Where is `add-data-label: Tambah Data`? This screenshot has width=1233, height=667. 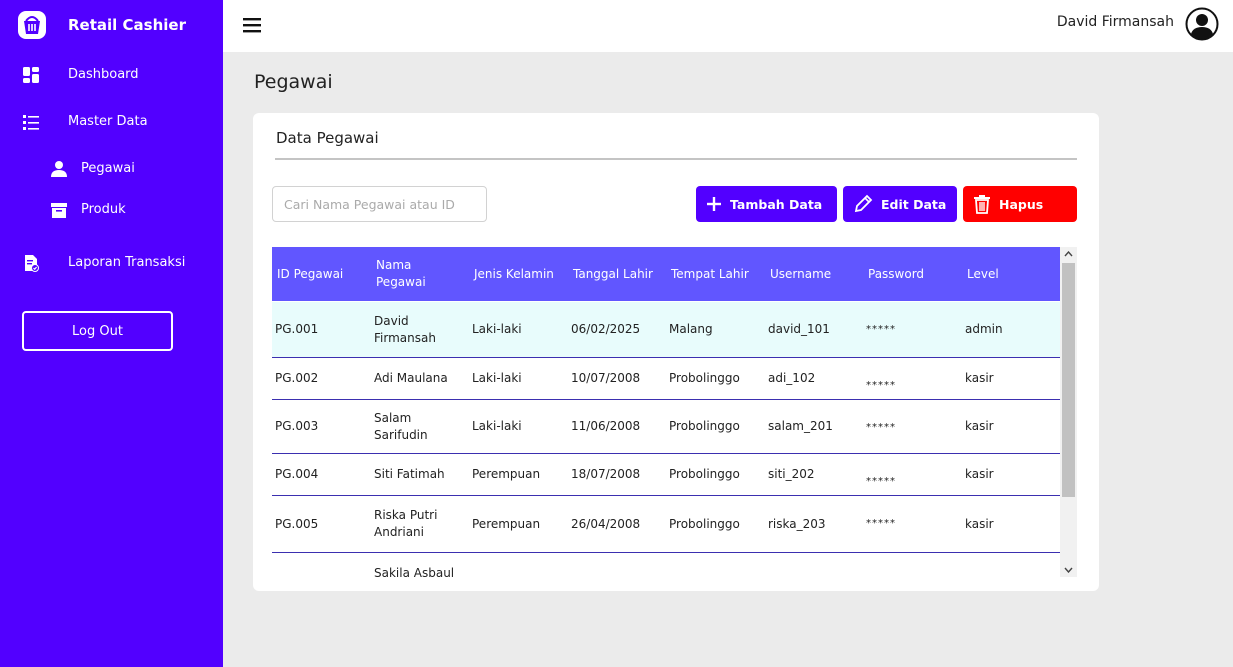
add-data-label: Tambah Data is located at coordinates (776, 204).